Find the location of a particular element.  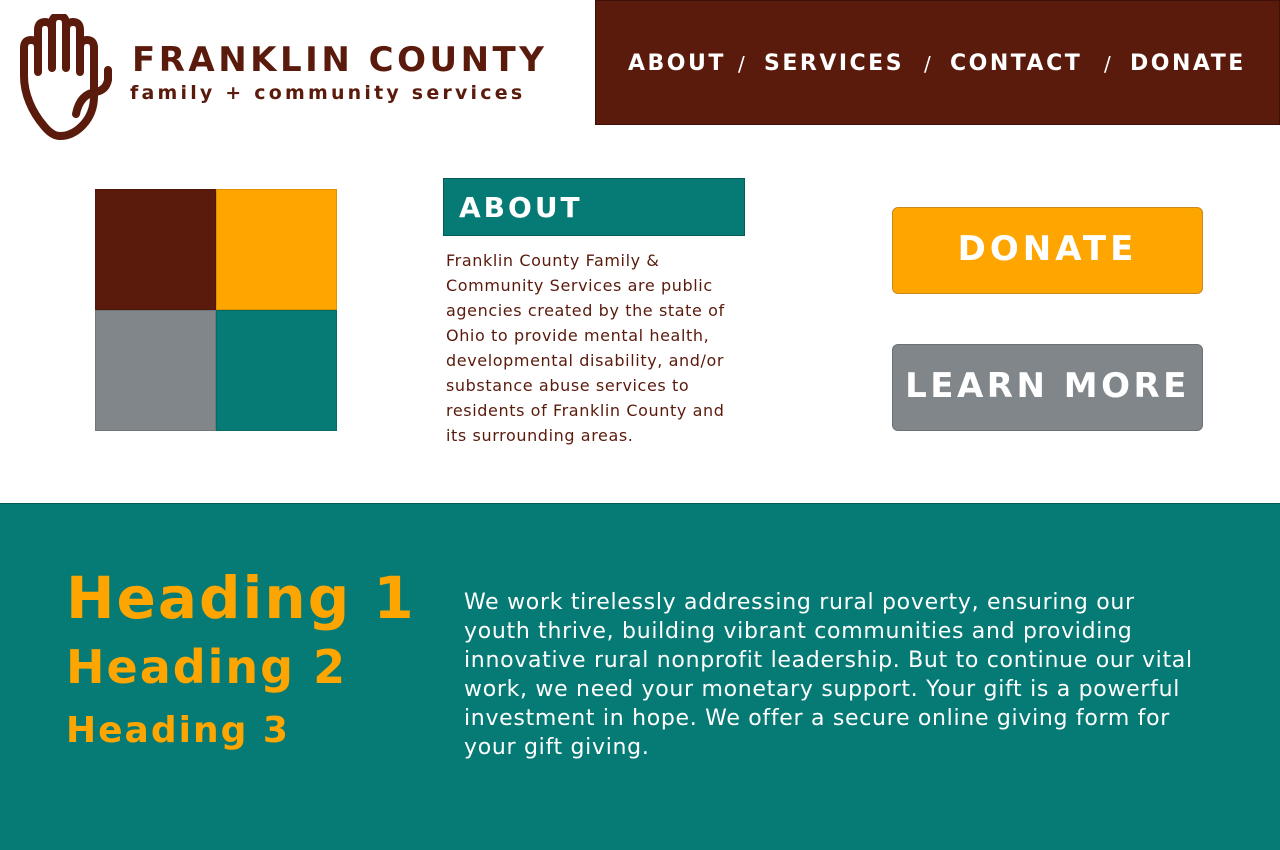

brand-name: FRANKLIN COUNTY is located at coordinates (340, 60).